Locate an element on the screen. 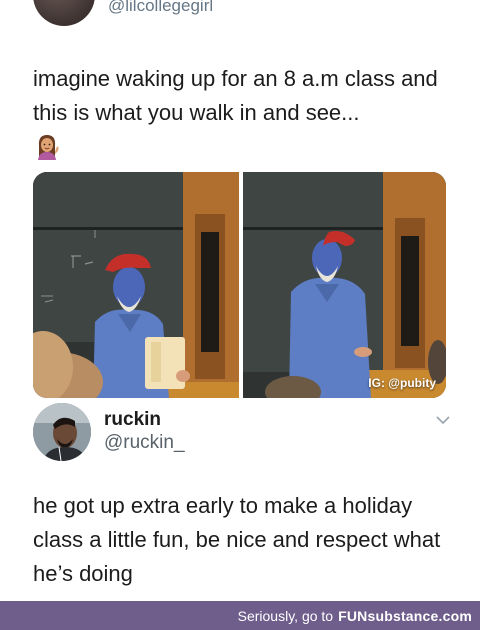 This screenshot has width=480, height=630. original-handle: @lilcollegegirl is located at coordinates (160, 8).